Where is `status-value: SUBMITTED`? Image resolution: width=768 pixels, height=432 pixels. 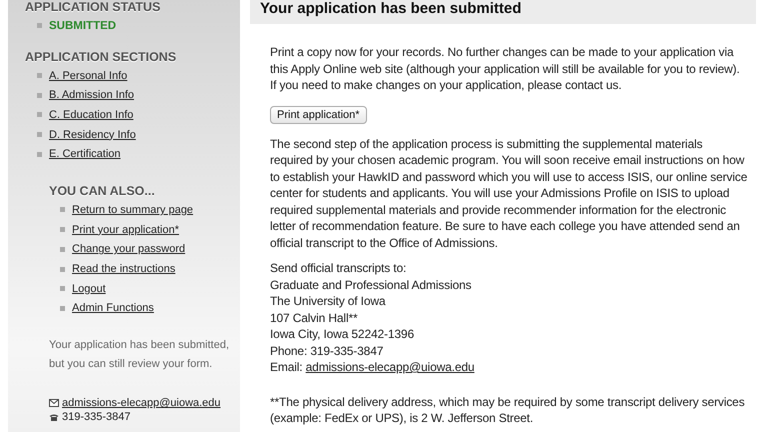 status-value: SUBMITTED is located at coordinates (82, 26).